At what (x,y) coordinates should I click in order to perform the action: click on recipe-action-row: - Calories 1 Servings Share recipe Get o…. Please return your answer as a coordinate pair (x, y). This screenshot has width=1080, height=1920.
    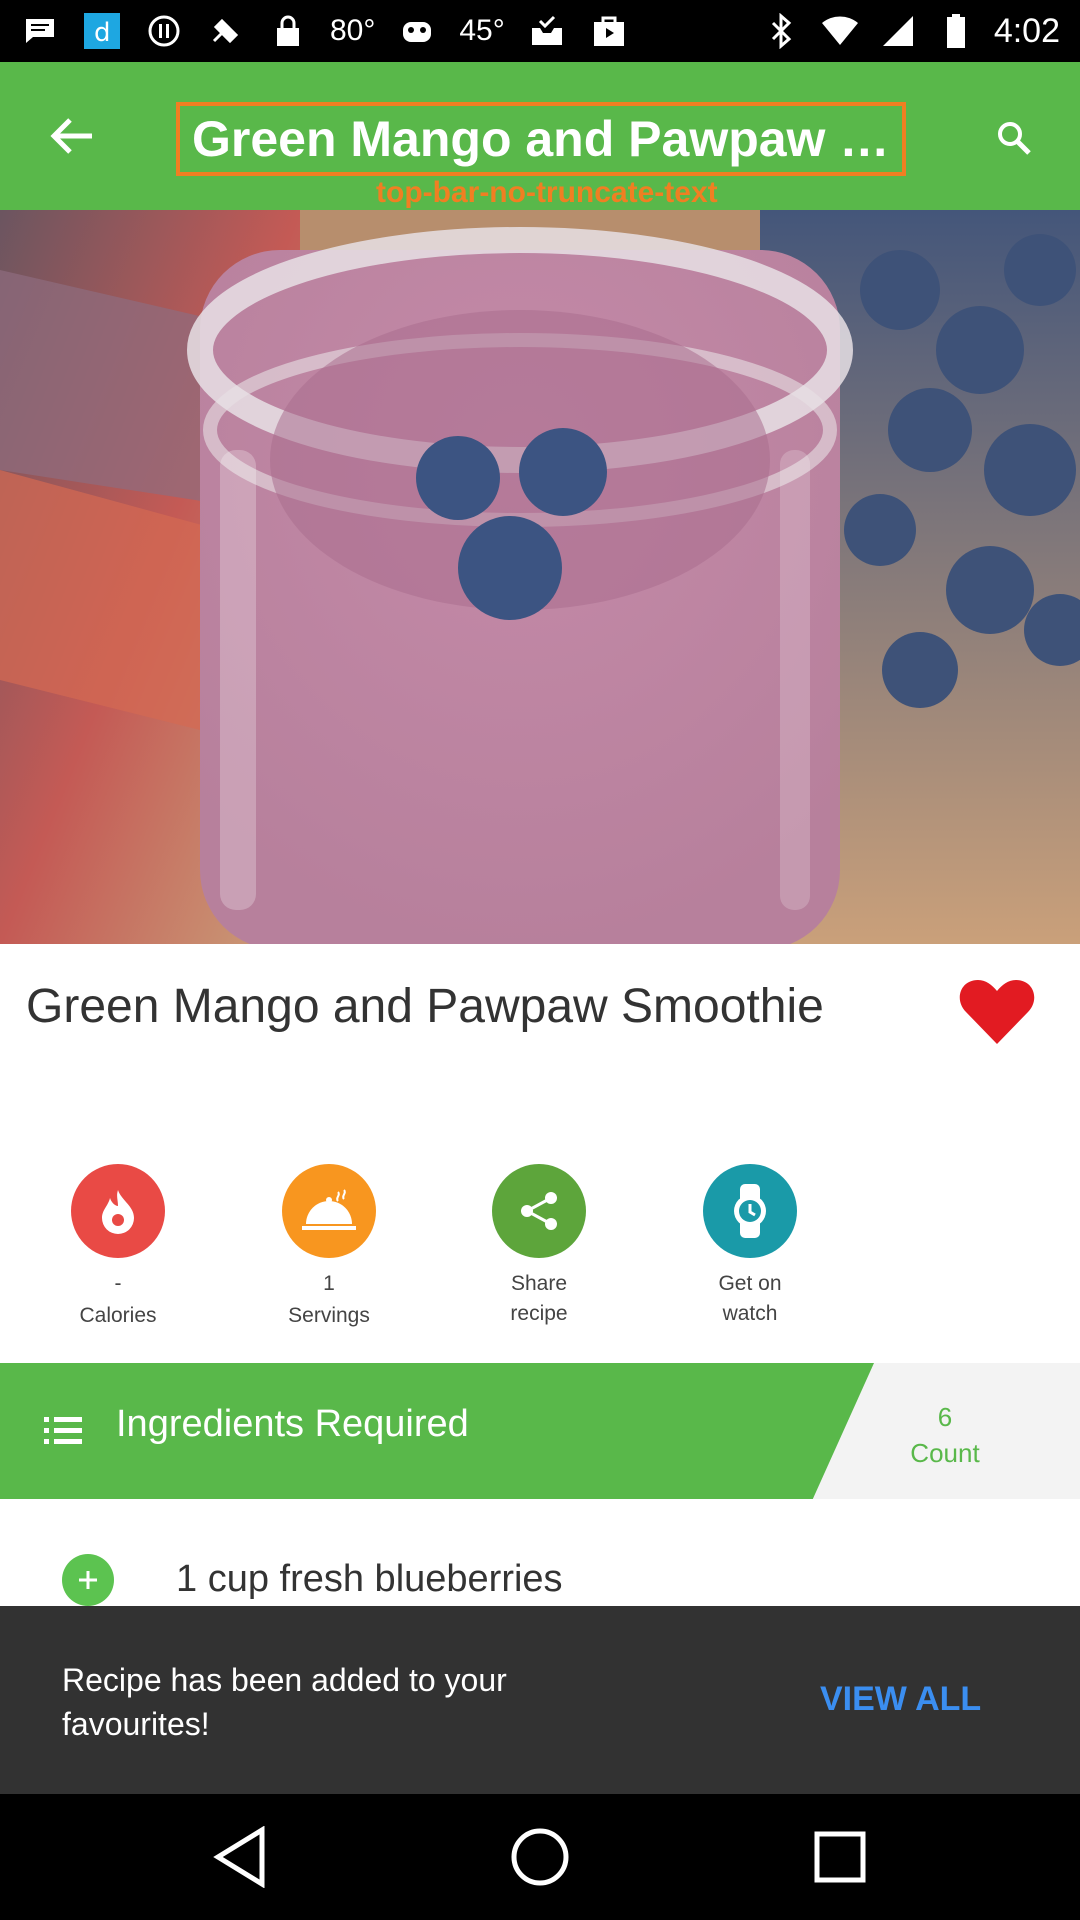
    Looking at the image, I should click on (540, 1249).